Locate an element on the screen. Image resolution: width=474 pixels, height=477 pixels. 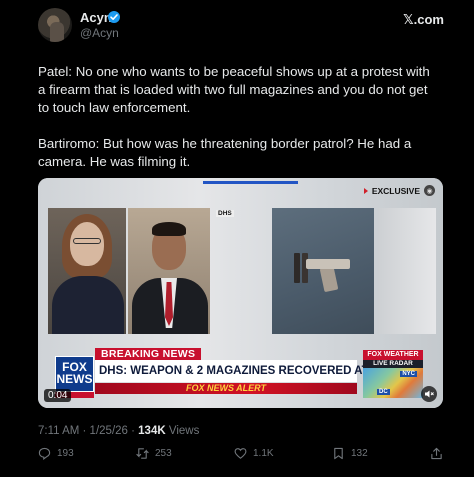
exclusive-label: EXCLUSIVE is located at coordinates (395, 190).